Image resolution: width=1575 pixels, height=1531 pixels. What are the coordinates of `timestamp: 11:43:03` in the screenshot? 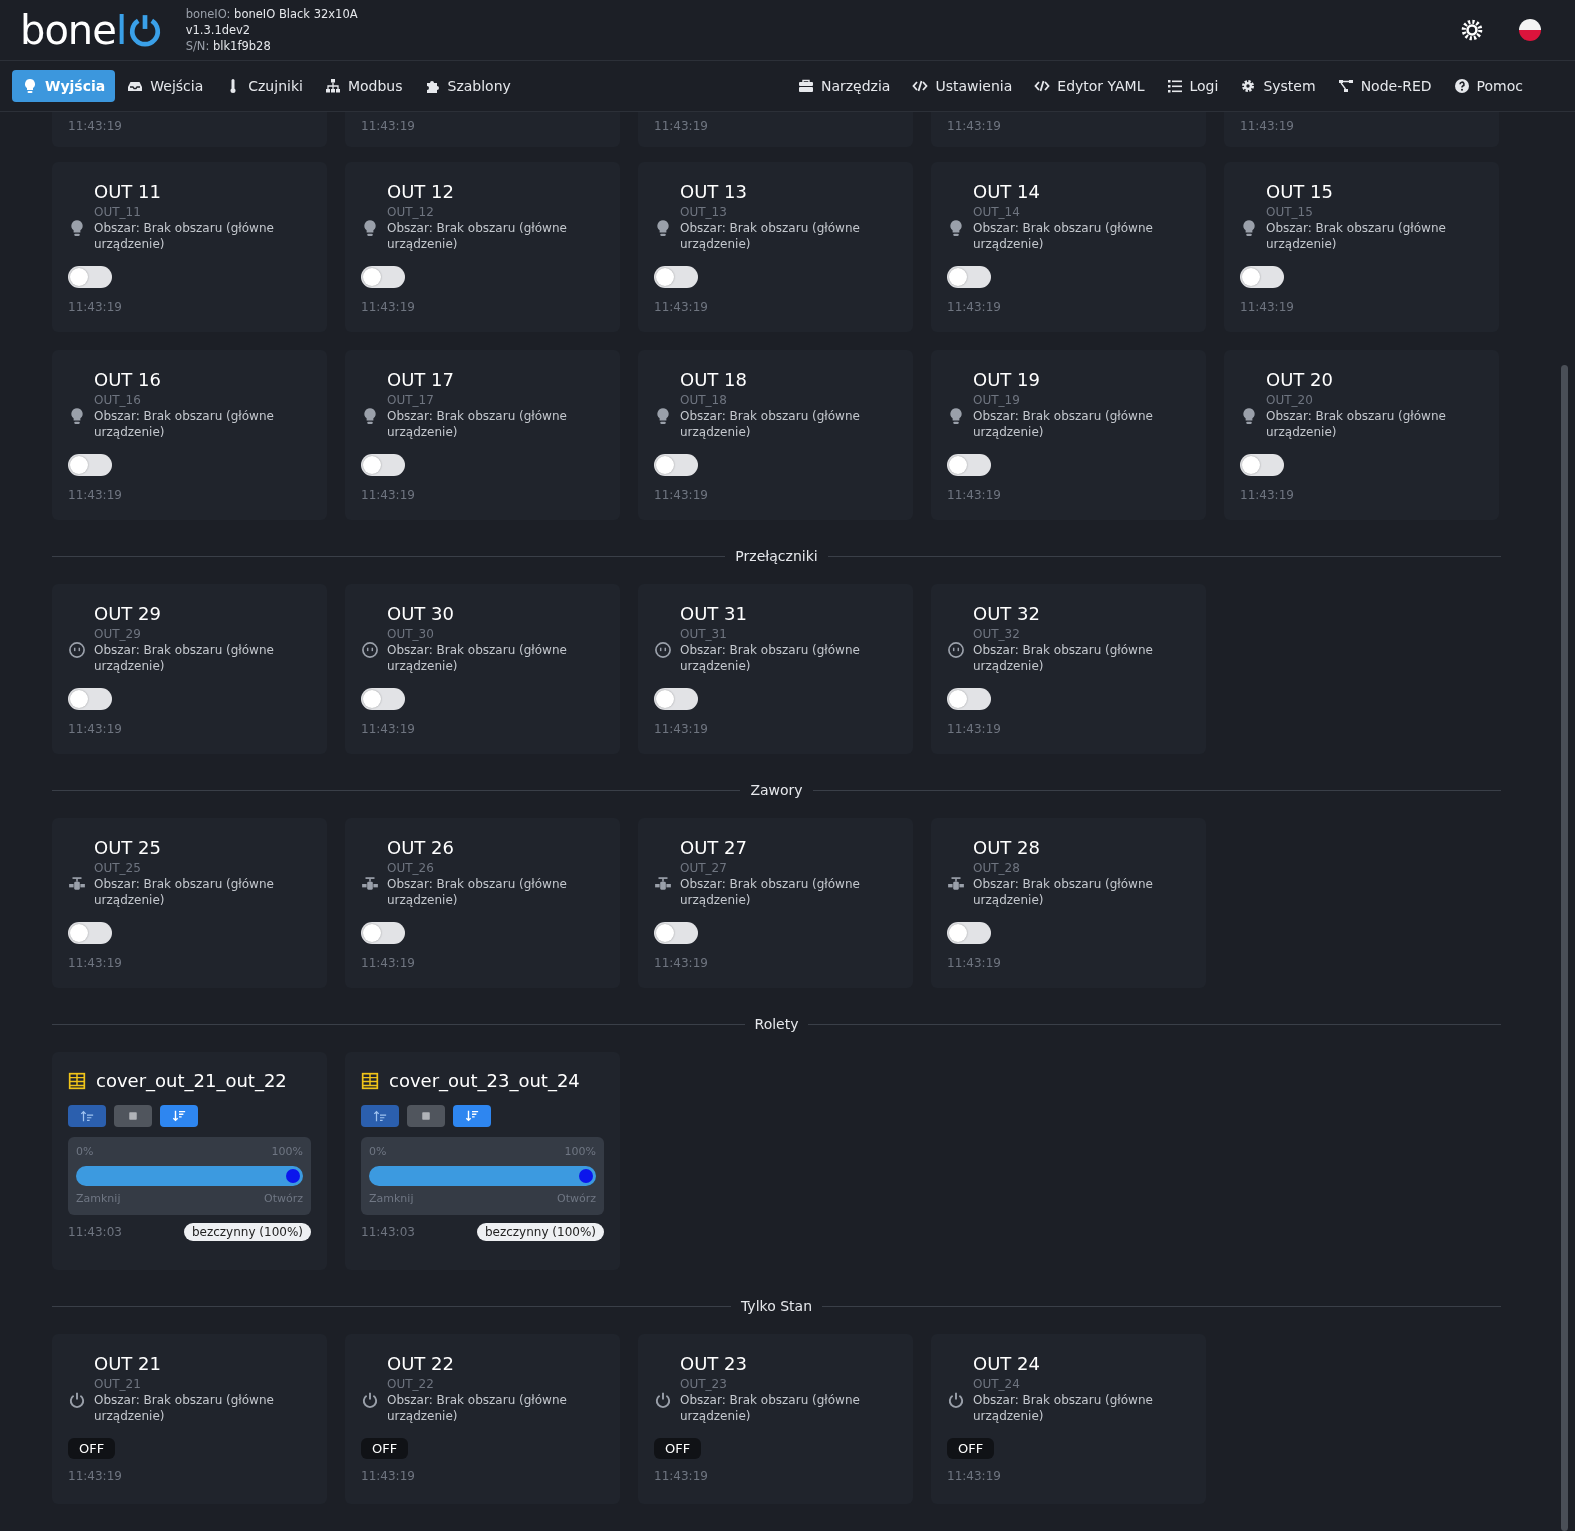 It's located at (388, 1232).